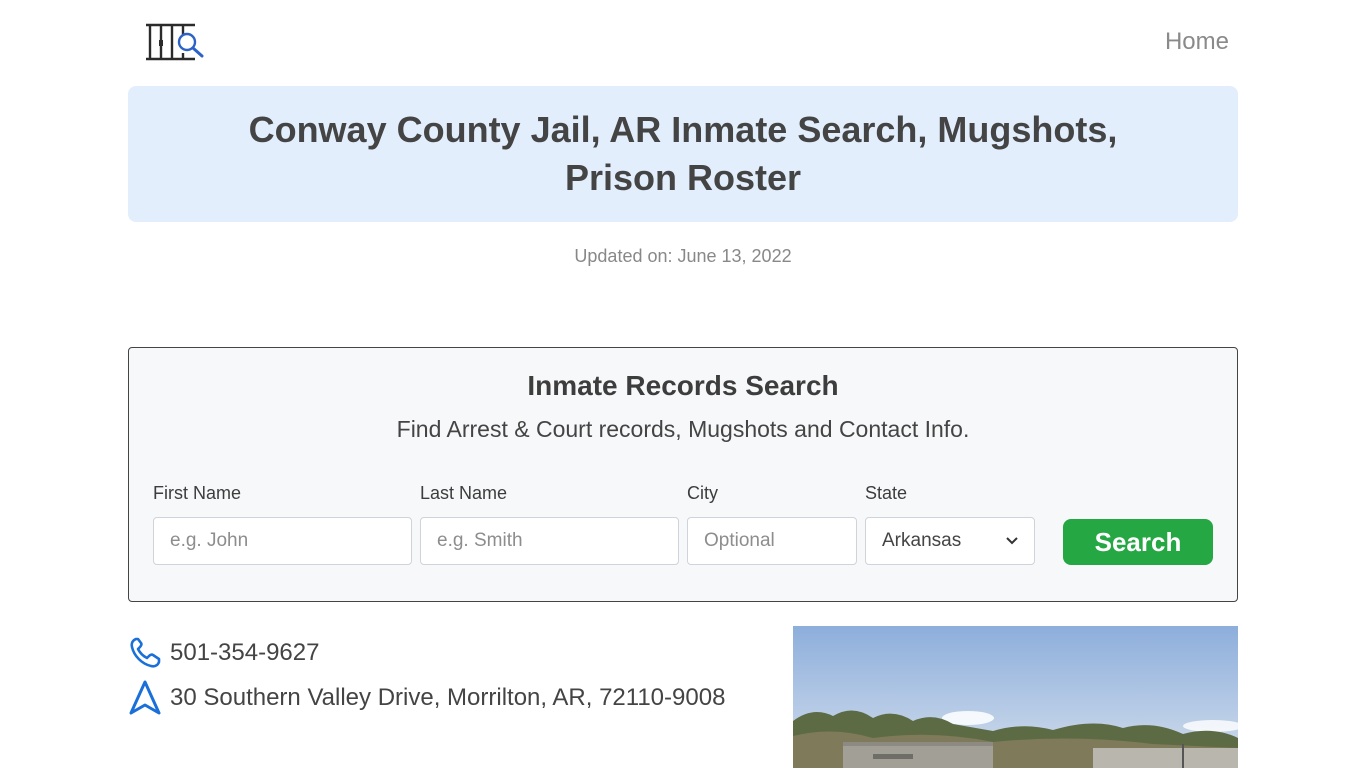 The width and height of the screenshot is (1366, 768). Describe the element at coordinates (683, 256) in the screenshot. I see `updated-date: Updated on: June 13, 2022` at that location.